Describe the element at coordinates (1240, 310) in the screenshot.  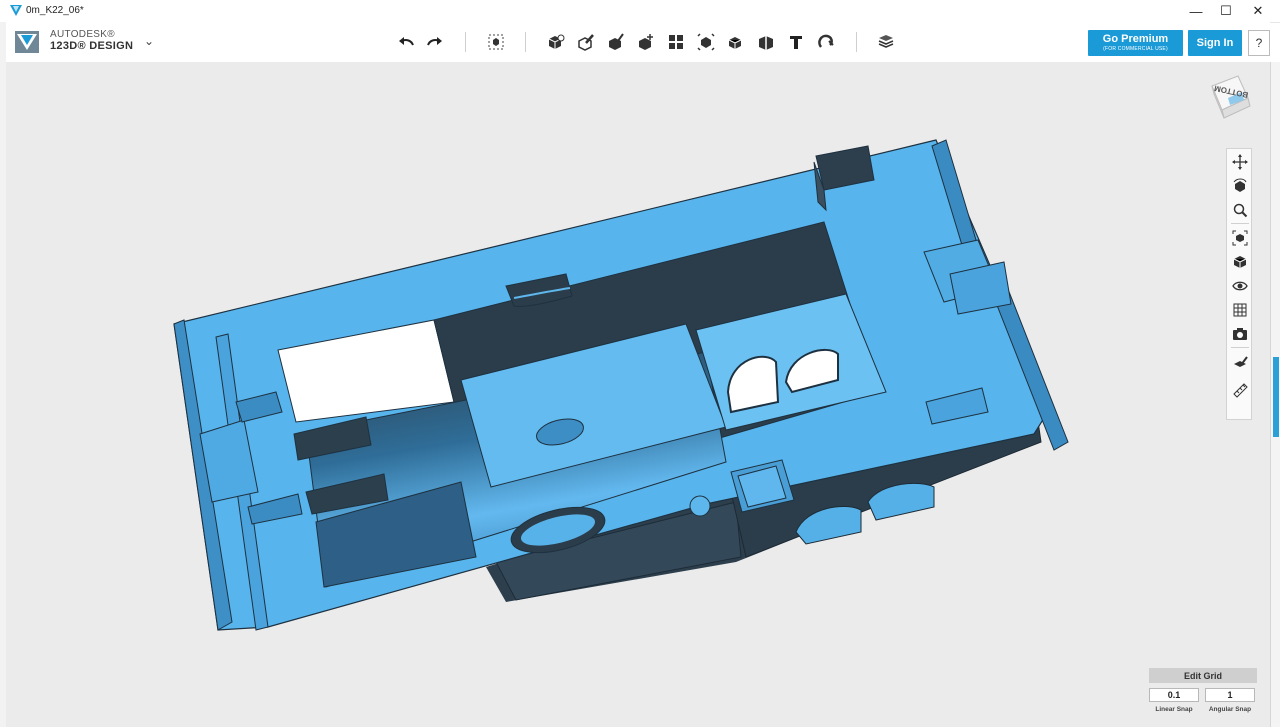
I see `materials-icon` at that location.